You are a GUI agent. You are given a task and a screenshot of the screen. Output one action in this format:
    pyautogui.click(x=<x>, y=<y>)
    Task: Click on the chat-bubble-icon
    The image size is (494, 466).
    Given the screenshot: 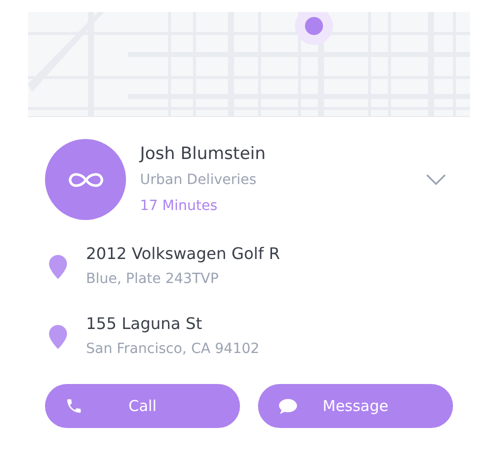 What is the action you would take?
    pyautogui.click(x=288, y=406)
    